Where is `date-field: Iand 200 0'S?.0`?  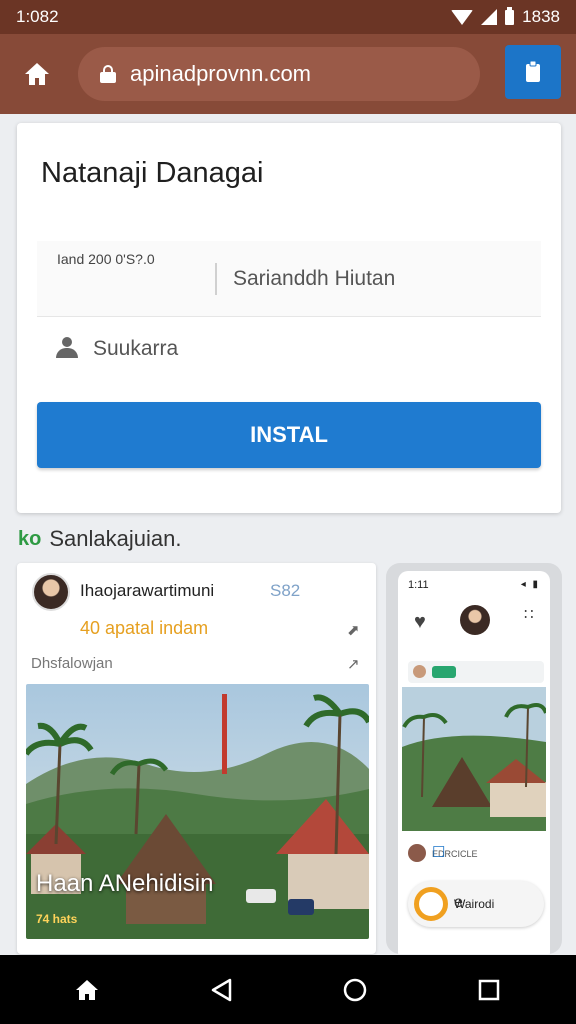 date-field: Iand 200 0'S?.0 is located at coordinates (106, 259).